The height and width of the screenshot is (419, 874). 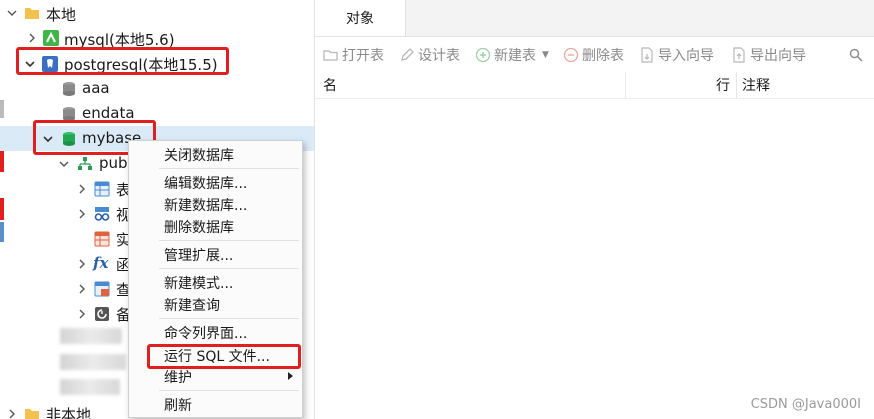 I want to click on query-icon, so click(x=102, y=289).